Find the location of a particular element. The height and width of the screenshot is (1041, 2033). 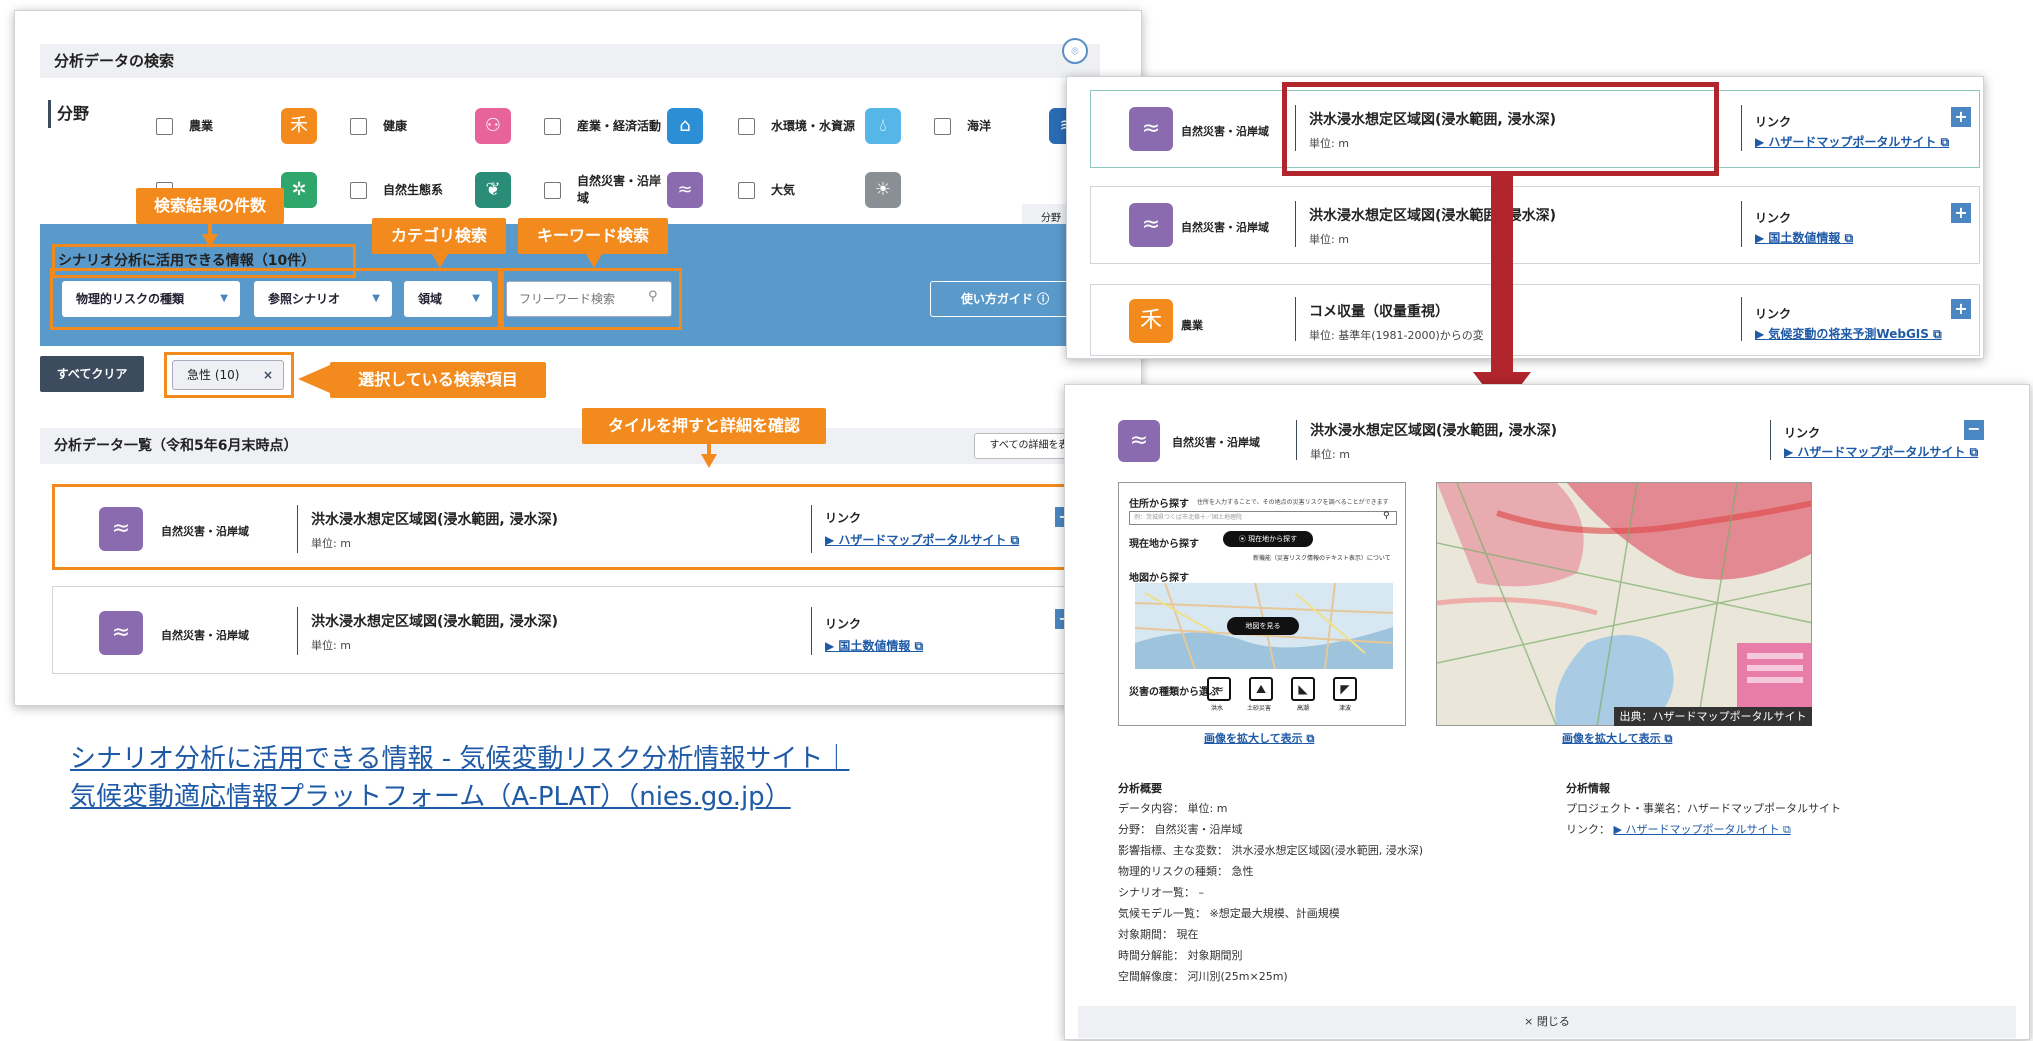

category-ecosystem: 自然生態系 ❦ is located at coordinates (430, 190).